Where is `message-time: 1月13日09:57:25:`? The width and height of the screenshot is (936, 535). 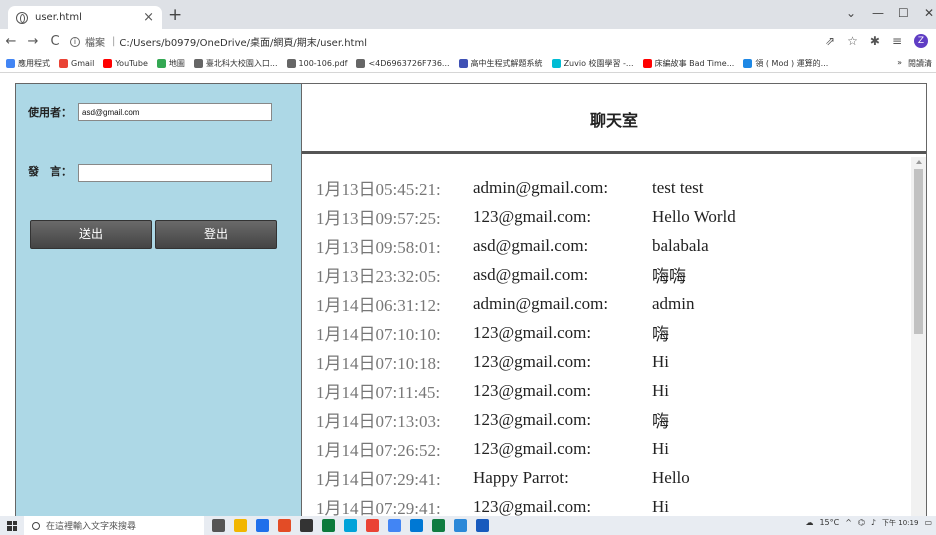
message-time: 1月13日09:57:25: is located at coordinates (378, 218).